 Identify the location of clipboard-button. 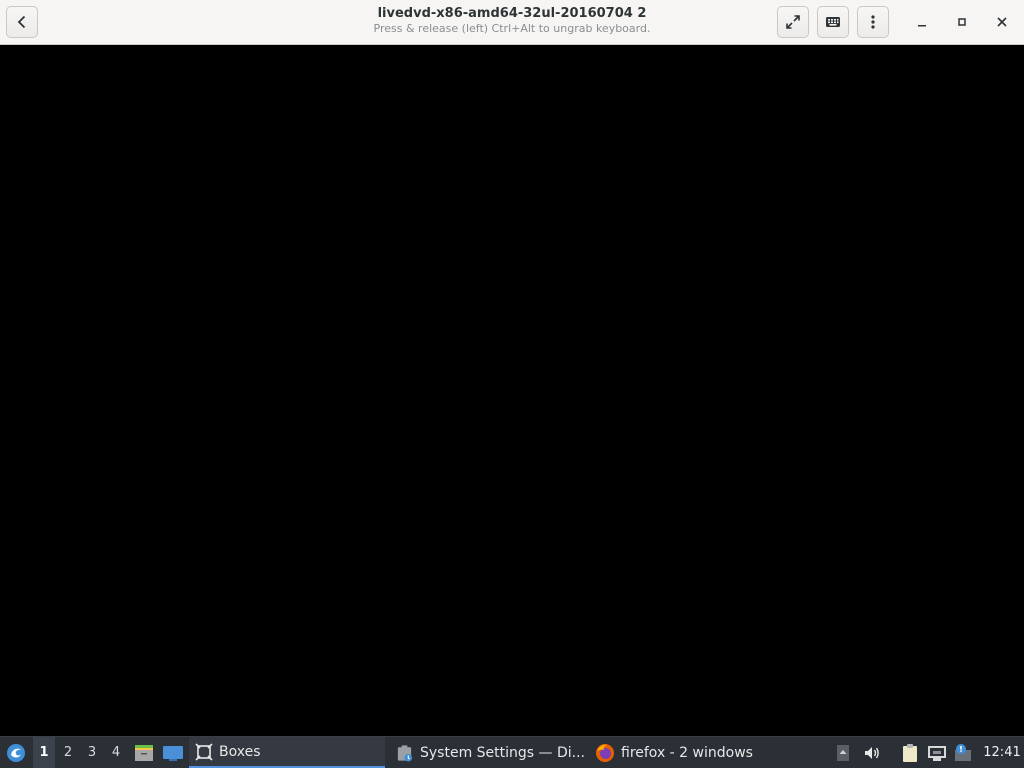
(910, 752).